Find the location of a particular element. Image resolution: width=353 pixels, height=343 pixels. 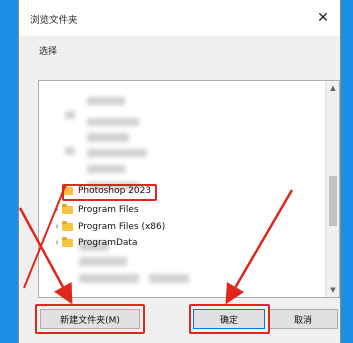

cancel-button: 取消 is located at coordinates (303, 319).